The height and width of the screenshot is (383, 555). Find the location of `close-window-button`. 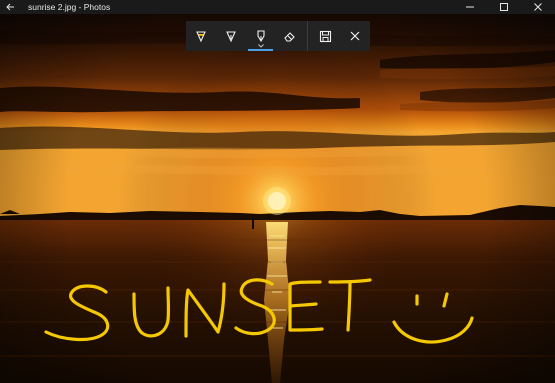

close-window-button is located at coordinates (538, 7).